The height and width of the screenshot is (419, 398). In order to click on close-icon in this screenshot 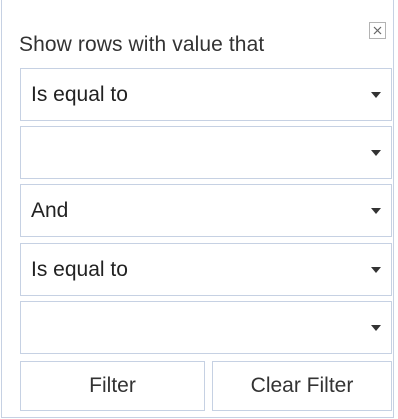, I will do `click(377, 30)`.